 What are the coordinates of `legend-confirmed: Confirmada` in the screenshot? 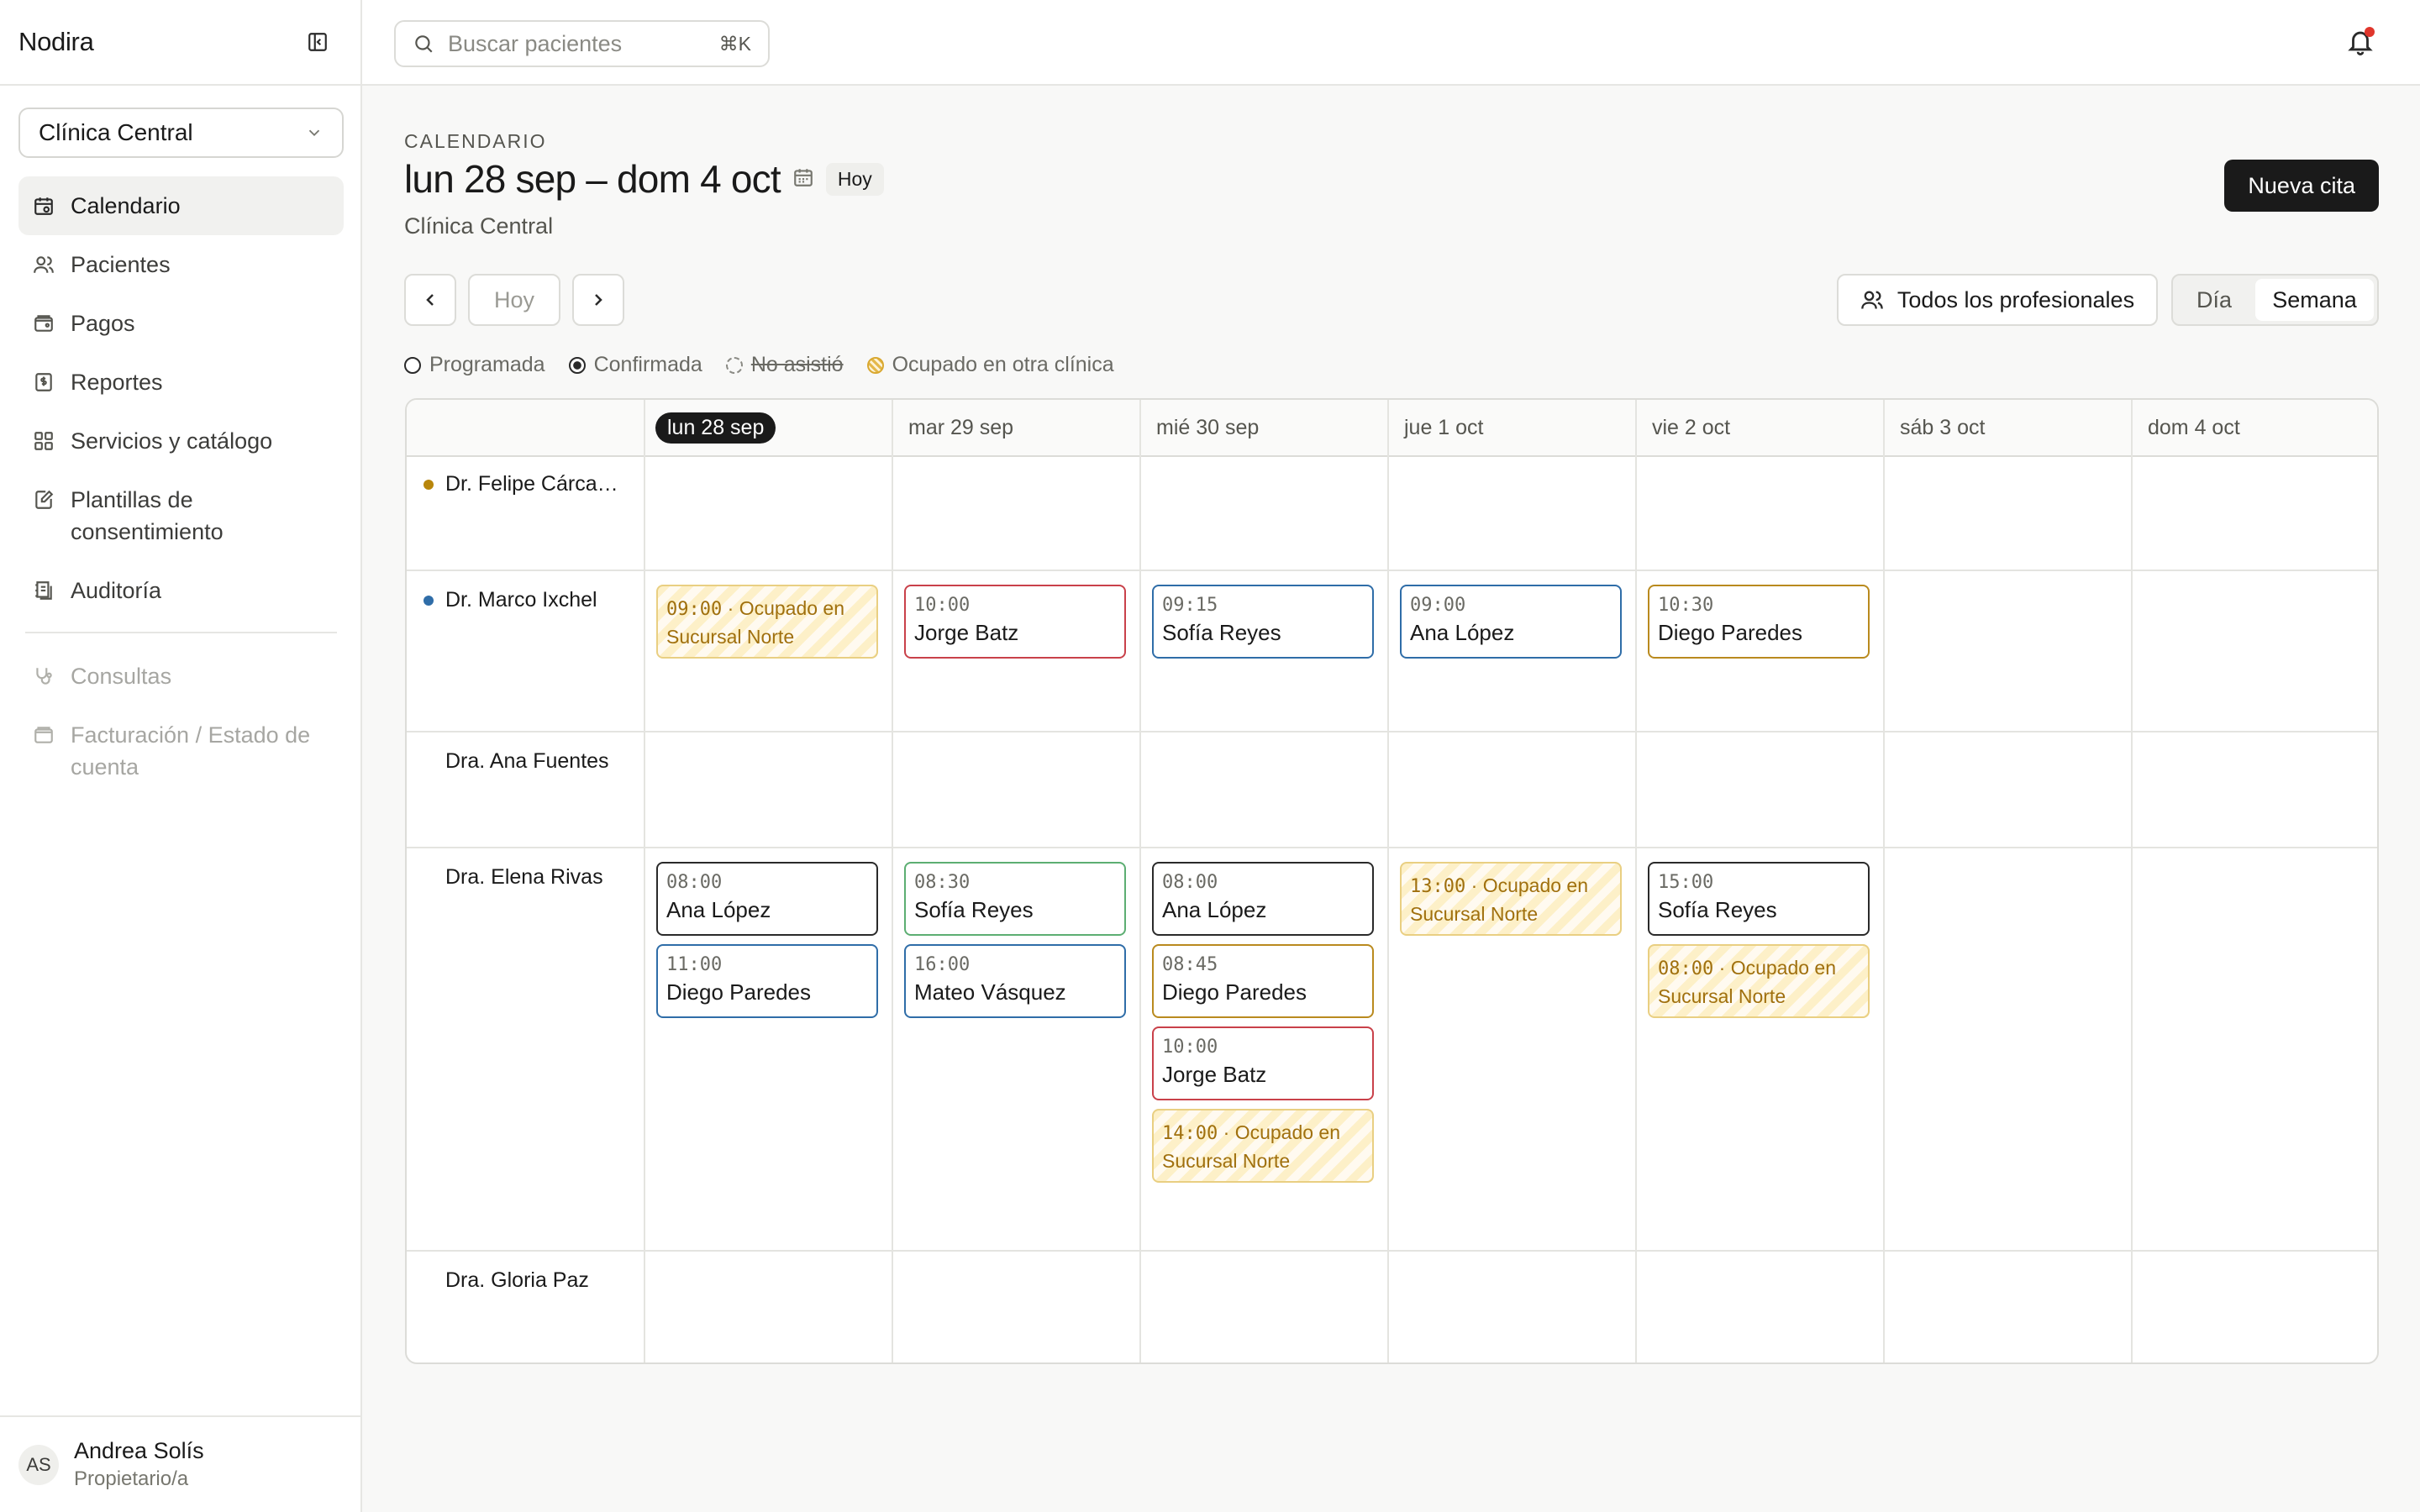 It's located at (635, 365).